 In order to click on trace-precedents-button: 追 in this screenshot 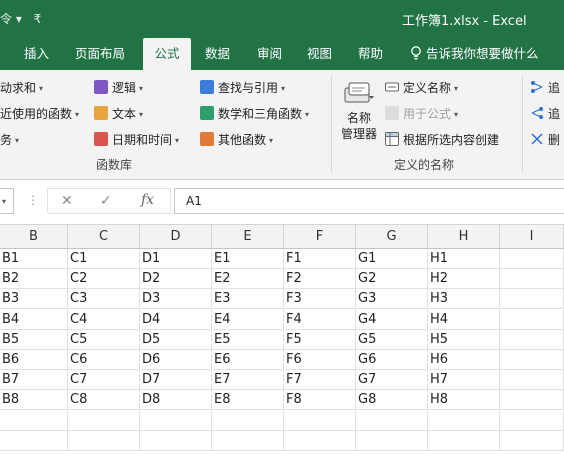, I will do `click(545, 88)`.